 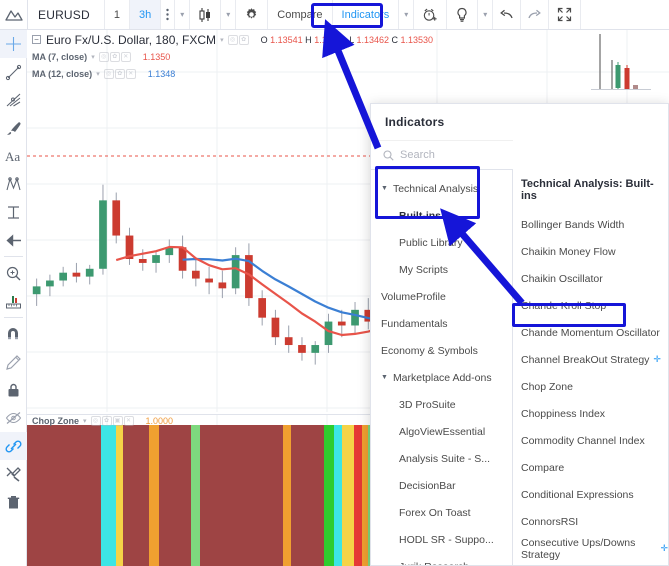 I want to click on maximize-icon: ▣, so click(x=117, y=421).